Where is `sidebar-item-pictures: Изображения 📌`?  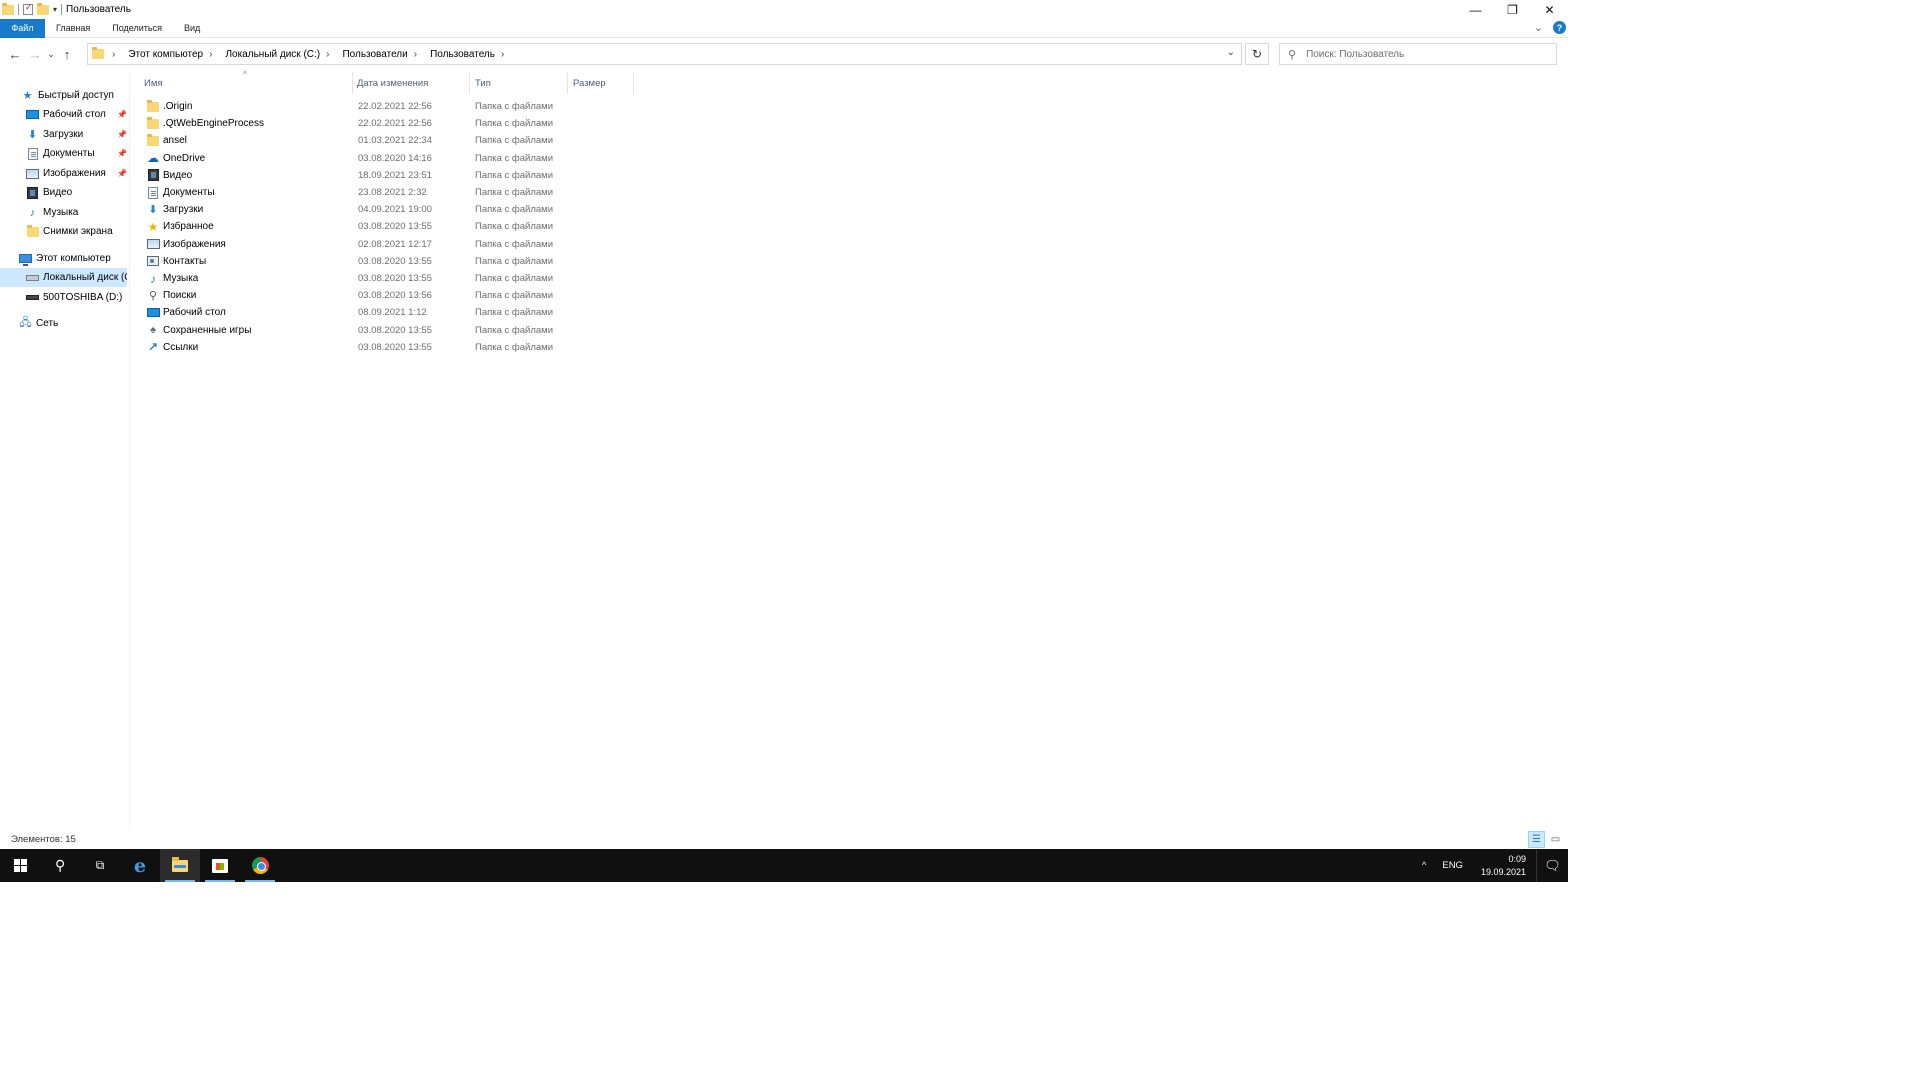 sidebar-item-pictures: Изображения 📌 is located at coordinates (78, 173).